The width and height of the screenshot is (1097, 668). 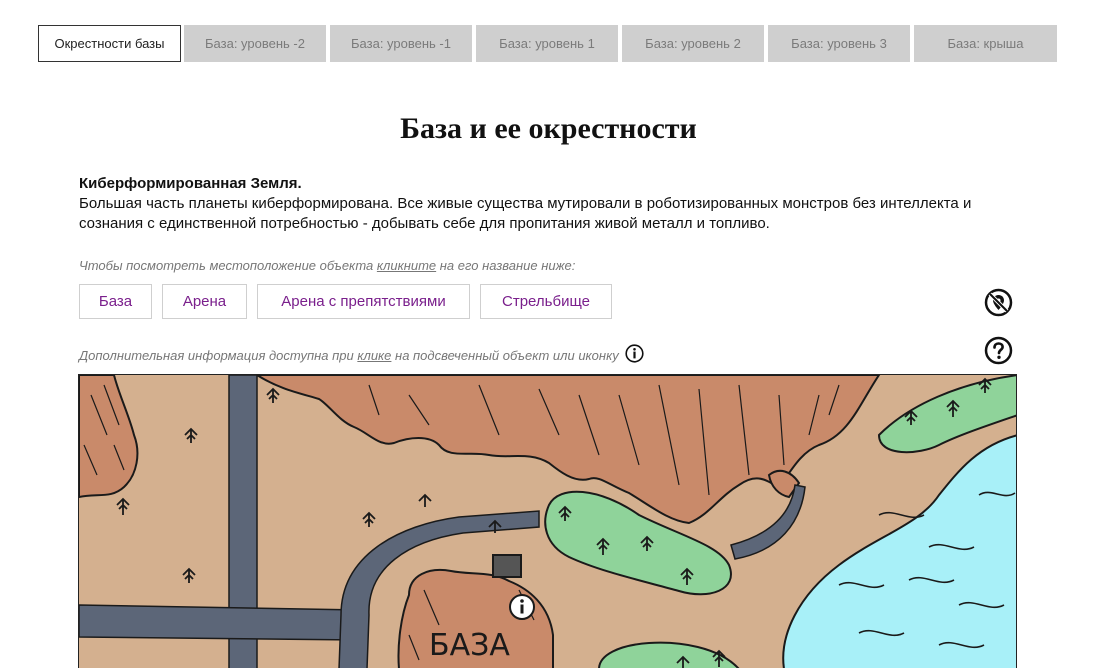 I want to click on tab-surroundings: Окрестности базы, so click(x=109, y=43).